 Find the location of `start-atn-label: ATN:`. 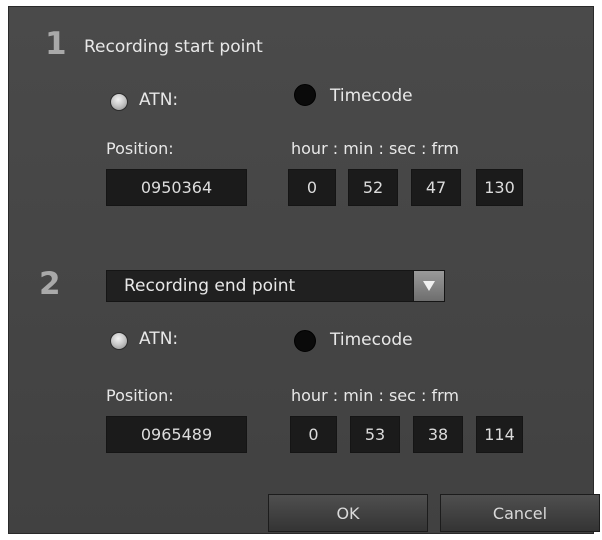

start-atn-label: ATN: is located at coordinates (159, 100).